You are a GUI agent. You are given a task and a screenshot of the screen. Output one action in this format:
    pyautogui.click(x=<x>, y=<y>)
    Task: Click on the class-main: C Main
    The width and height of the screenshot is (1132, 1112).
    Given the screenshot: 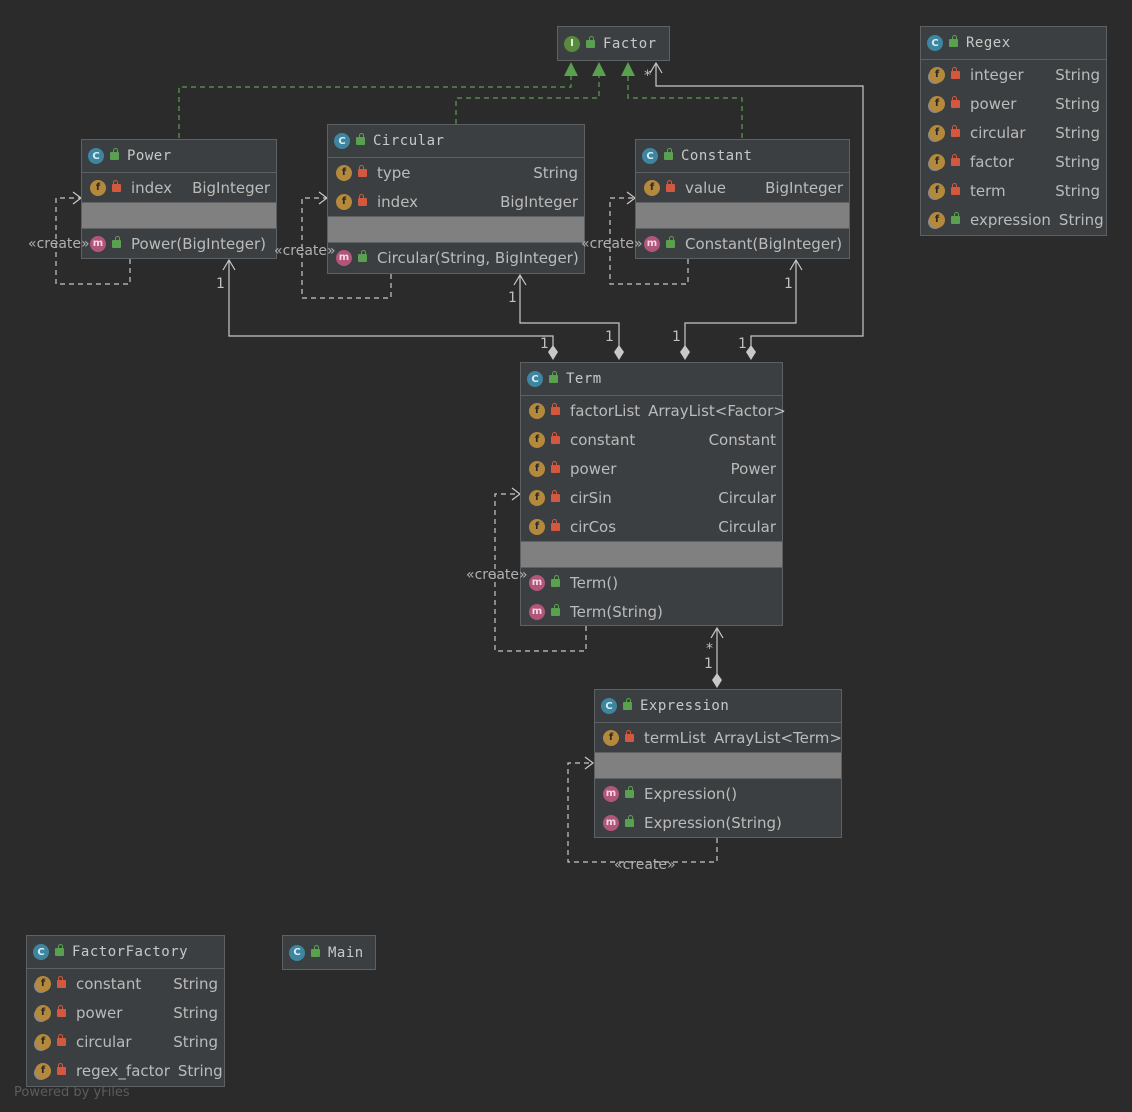 What is the action you would take?
    pyautogui.click(x=329, y=952)
    